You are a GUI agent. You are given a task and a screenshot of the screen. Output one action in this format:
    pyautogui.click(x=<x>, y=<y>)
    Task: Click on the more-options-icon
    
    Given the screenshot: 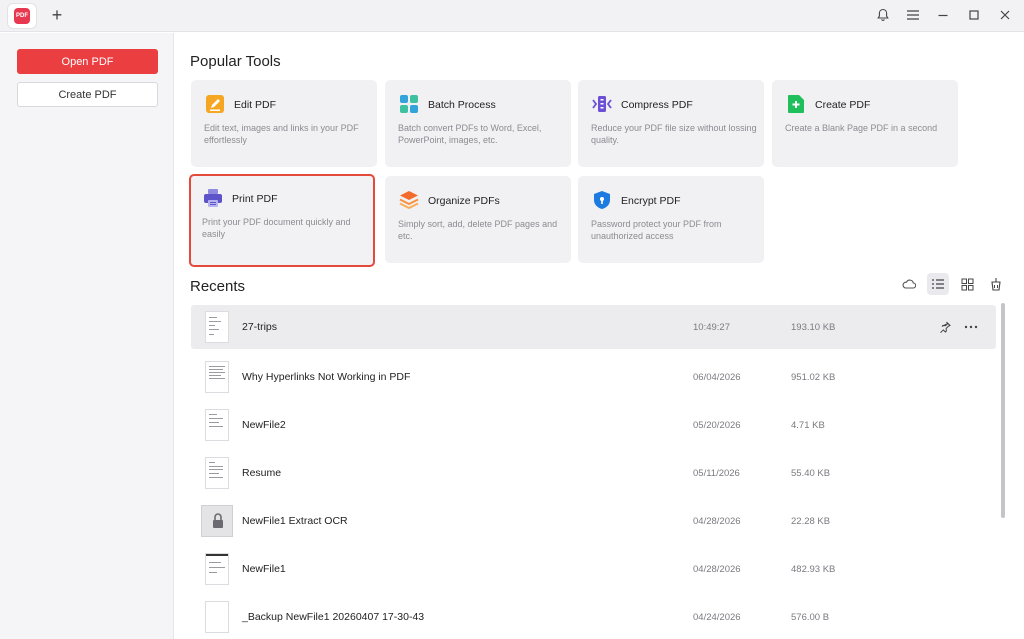 What is the action you would take?
    pyautogui.click(x=971, y=327)
    